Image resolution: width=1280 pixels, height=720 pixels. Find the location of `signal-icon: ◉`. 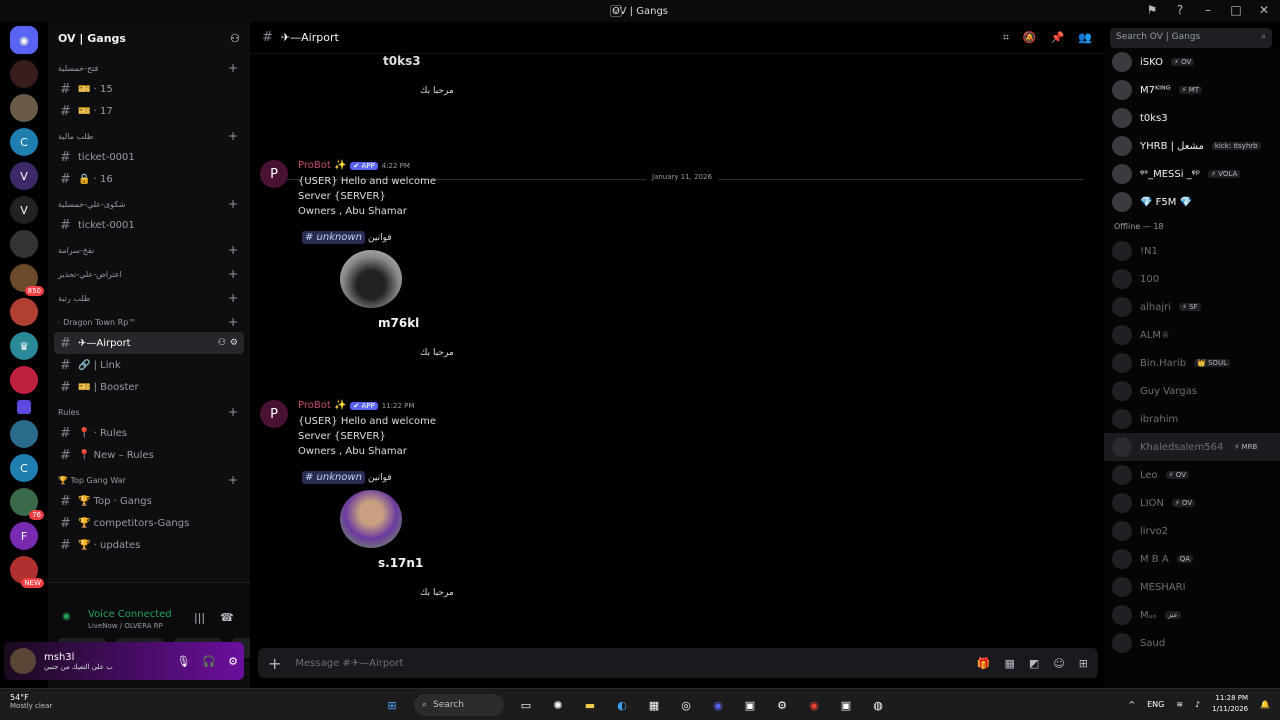

signal-icon: ◉ is located at coordinates (66, 616).